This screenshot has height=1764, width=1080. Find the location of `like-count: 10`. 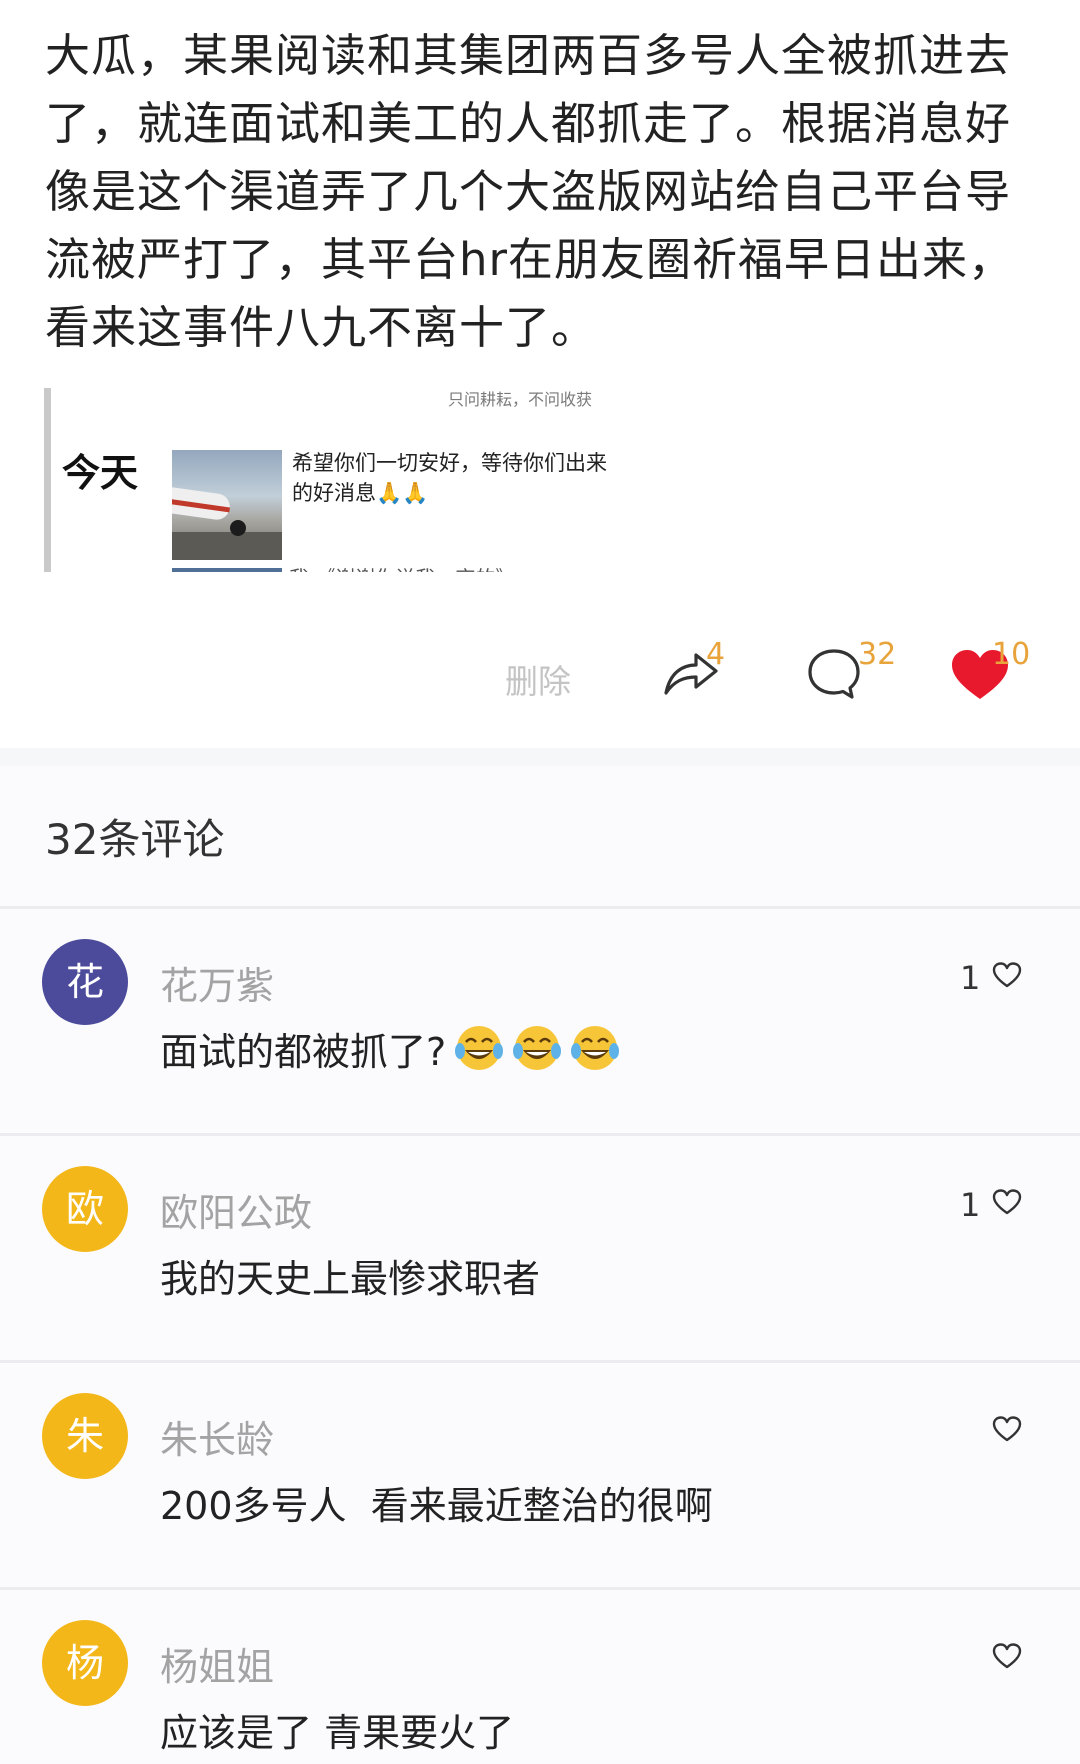

like-count: 10 is located at coordinates (1011, 654).